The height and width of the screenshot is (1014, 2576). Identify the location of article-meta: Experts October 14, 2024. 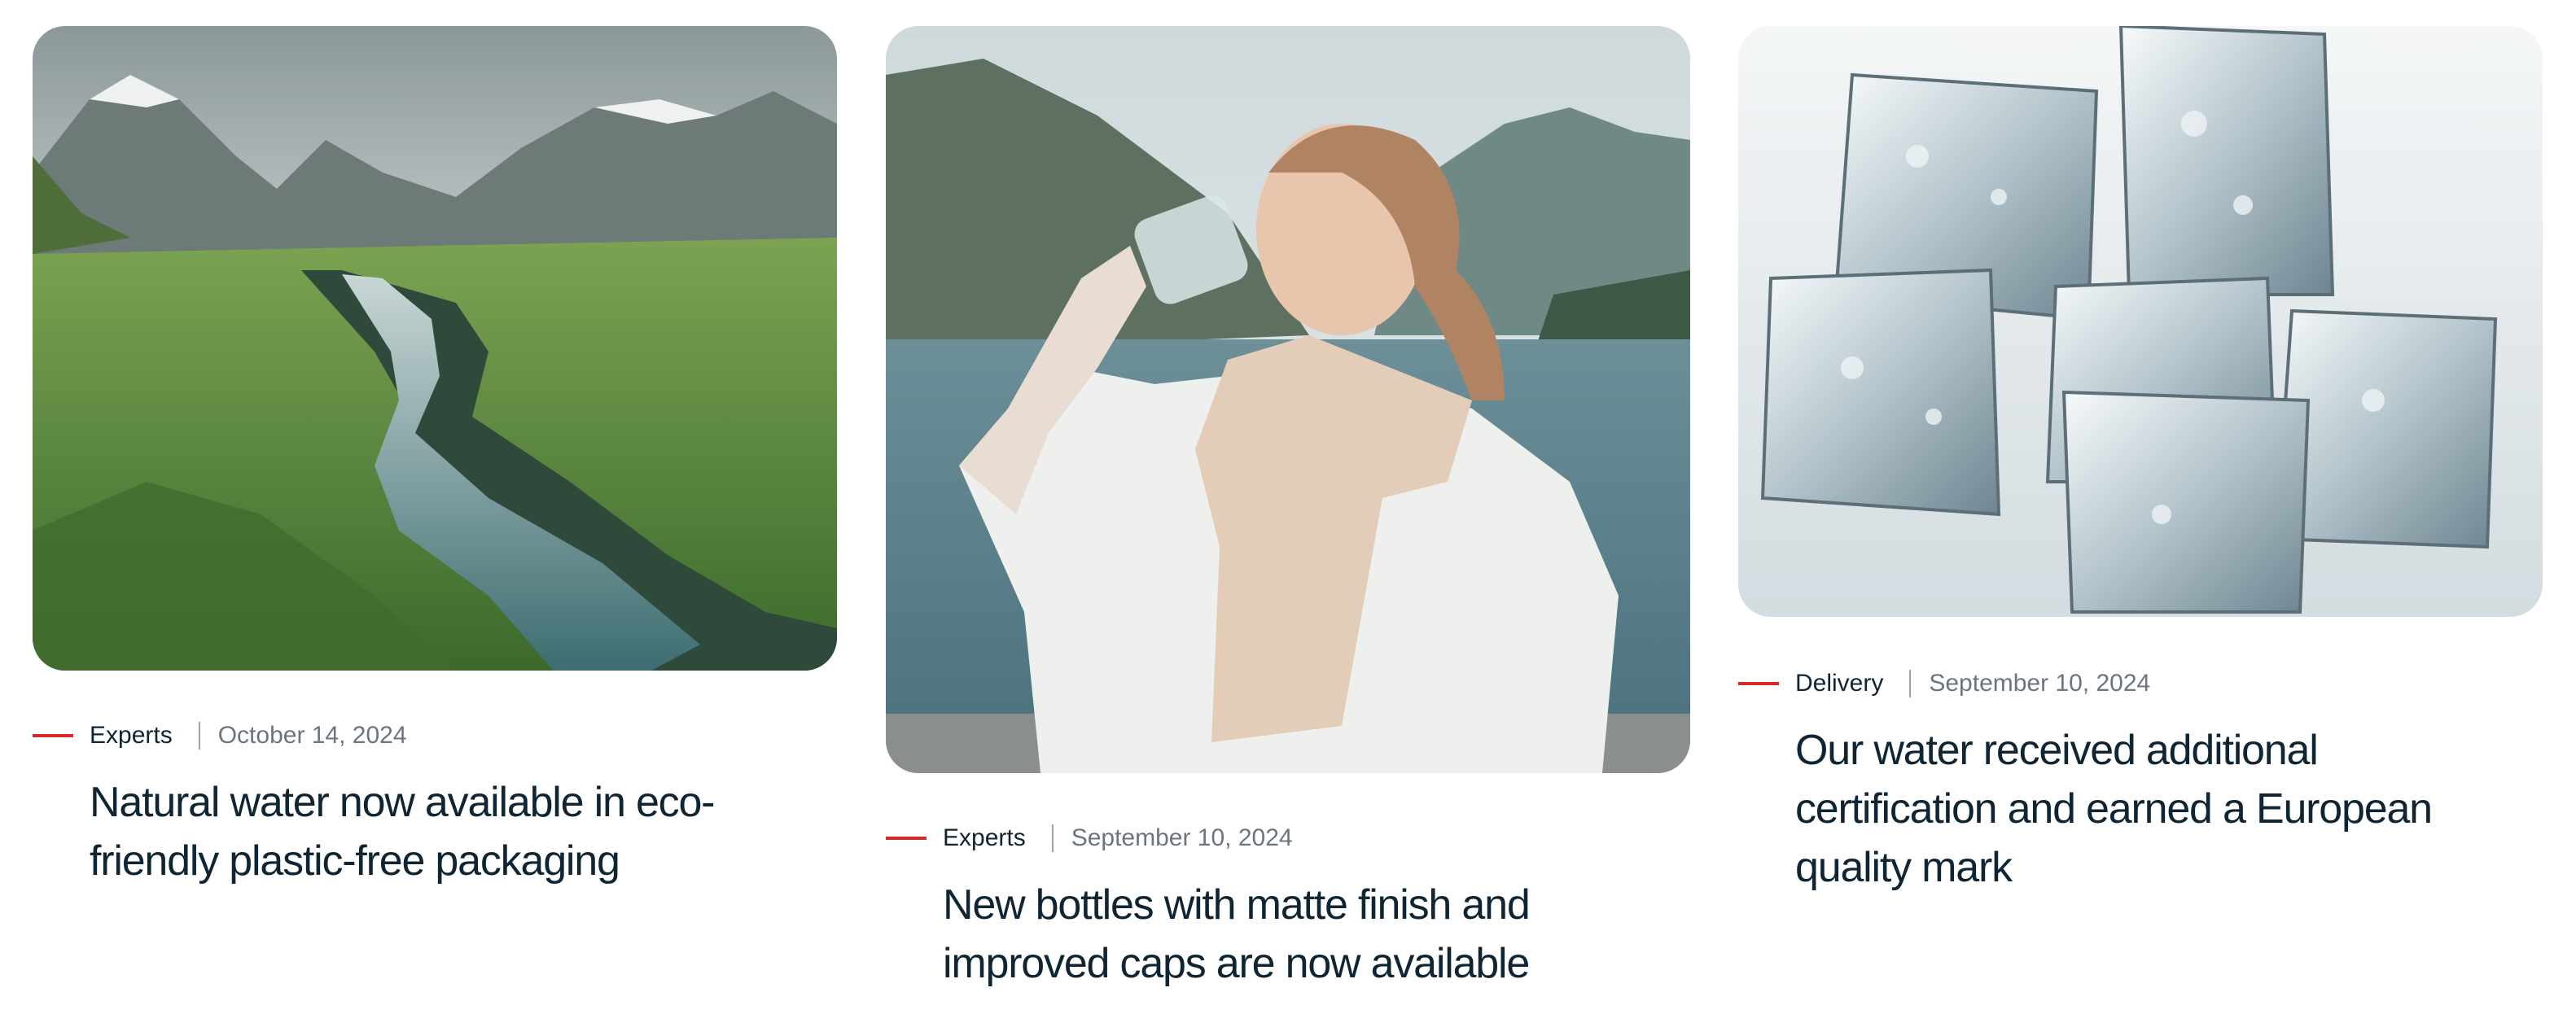
(435, 736).